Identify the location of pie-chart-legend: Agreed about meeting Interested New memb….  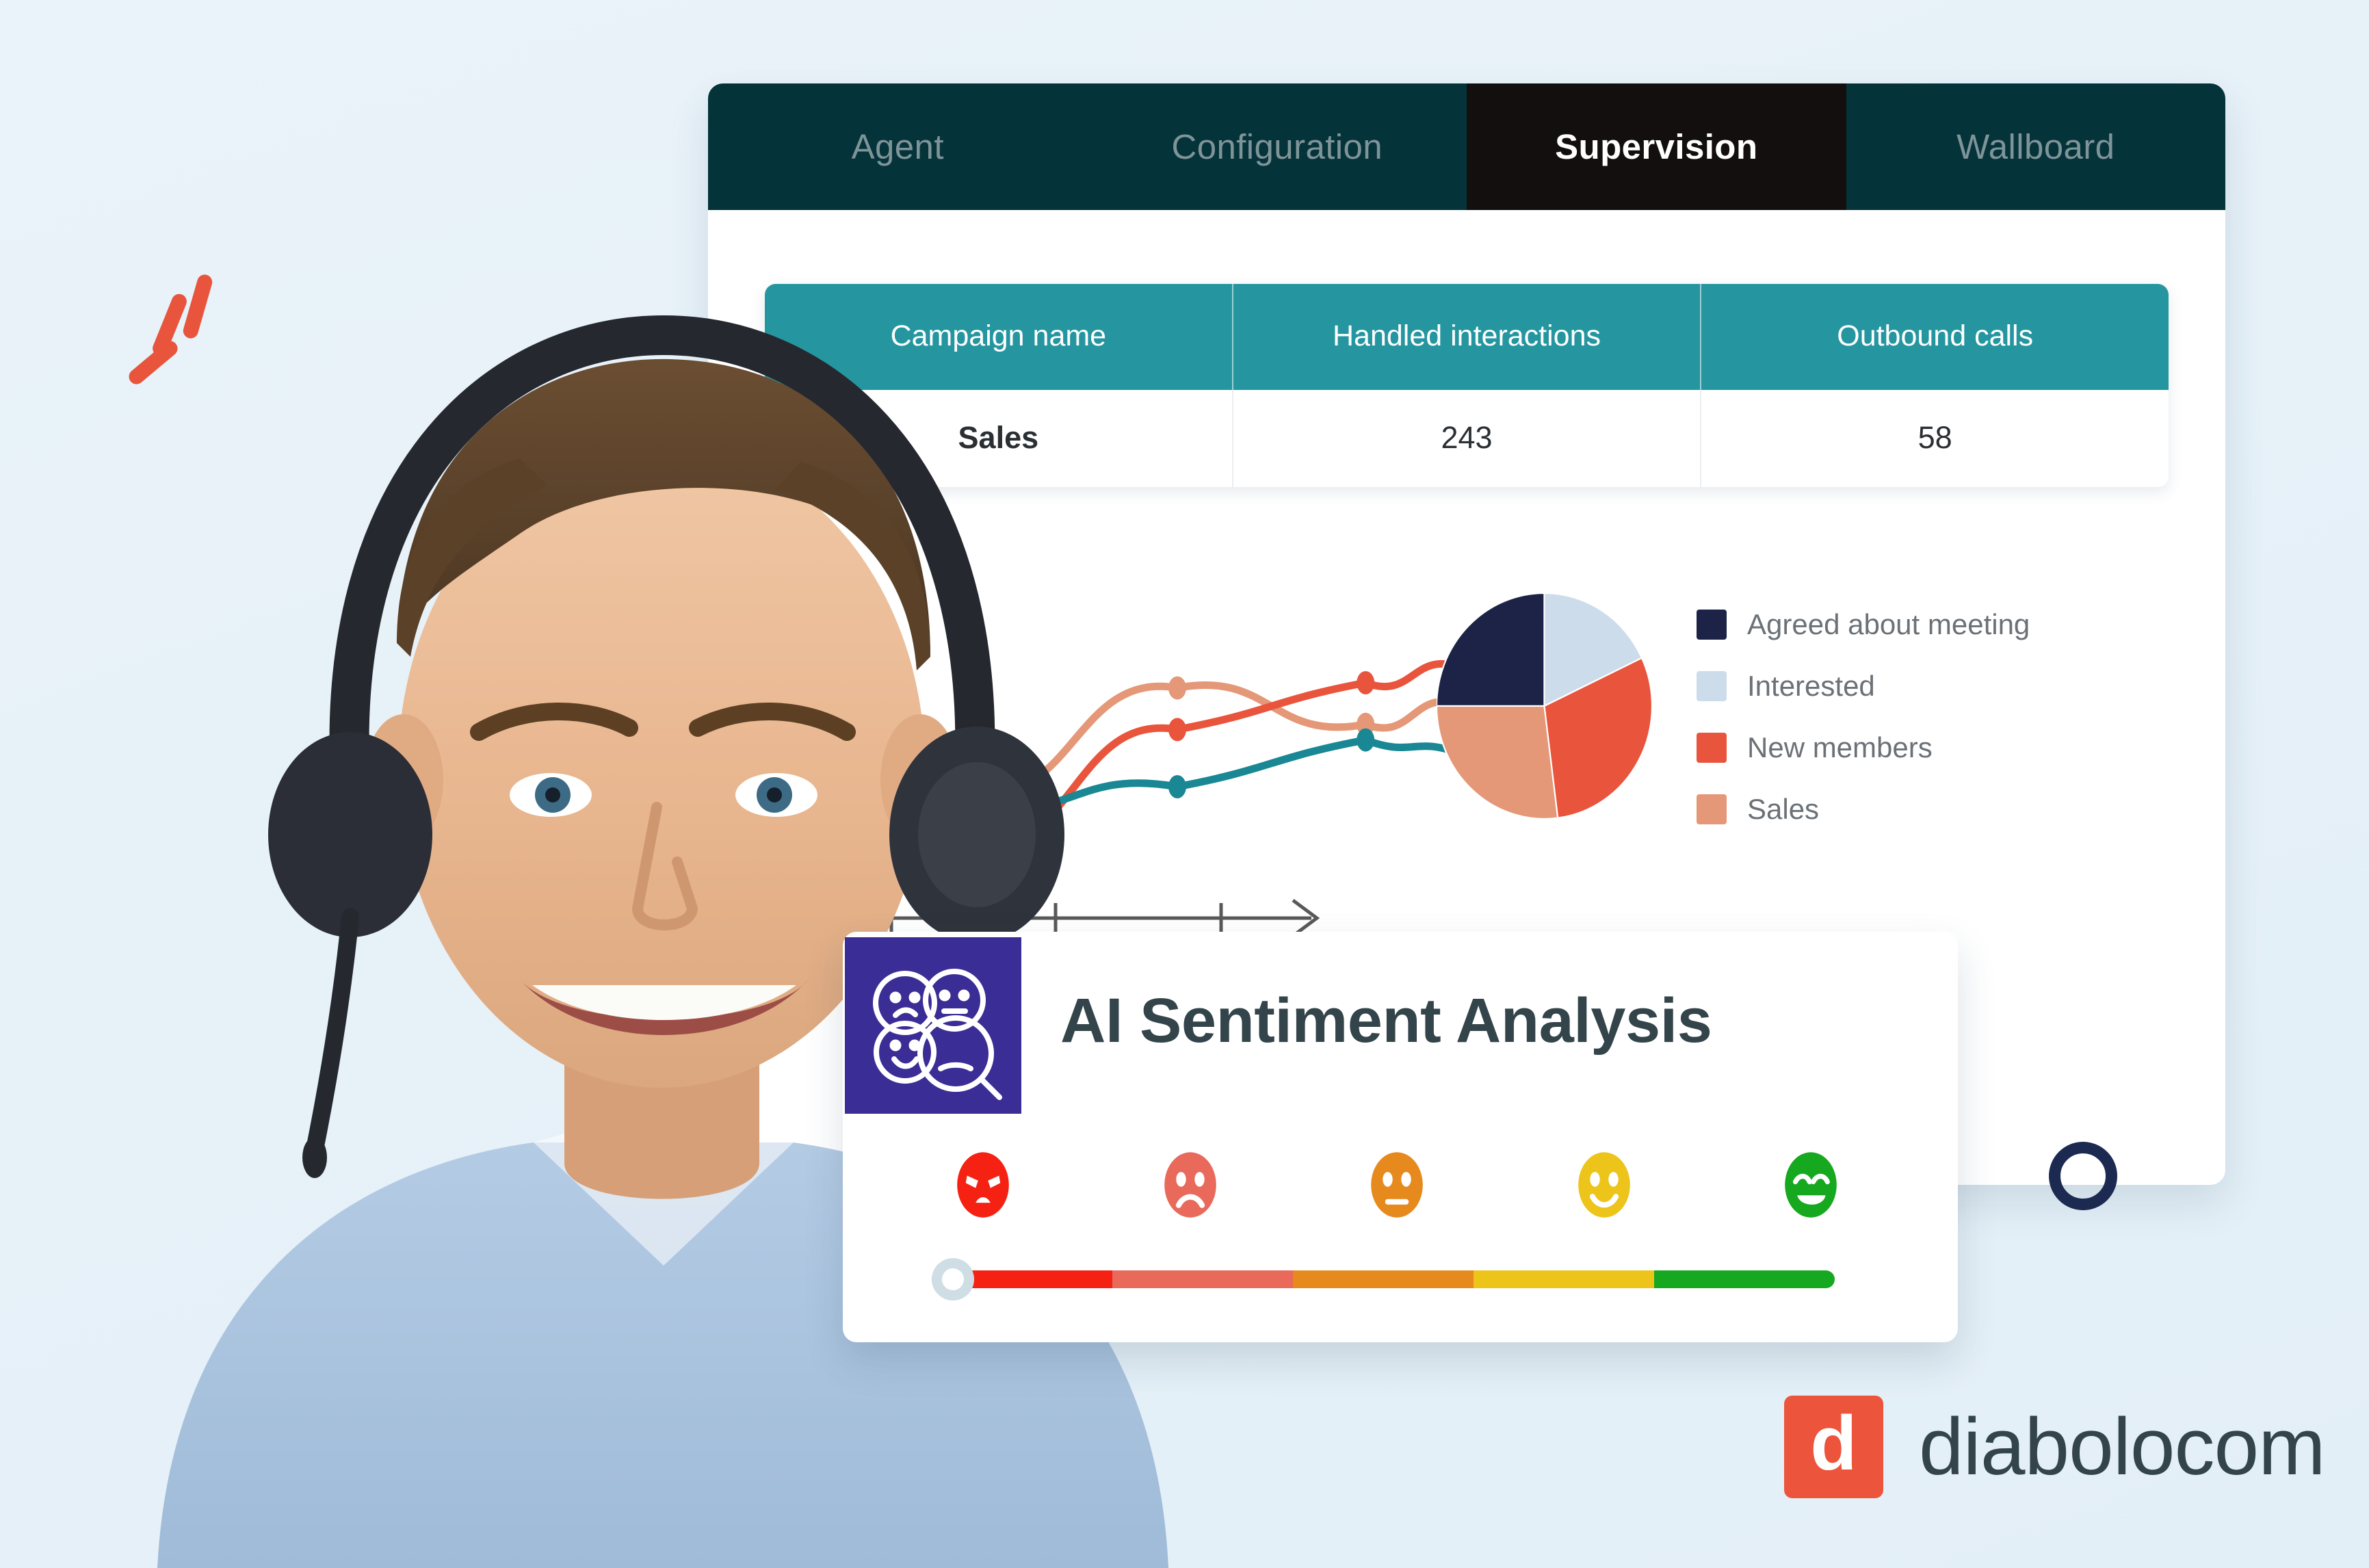
(1864, 731).